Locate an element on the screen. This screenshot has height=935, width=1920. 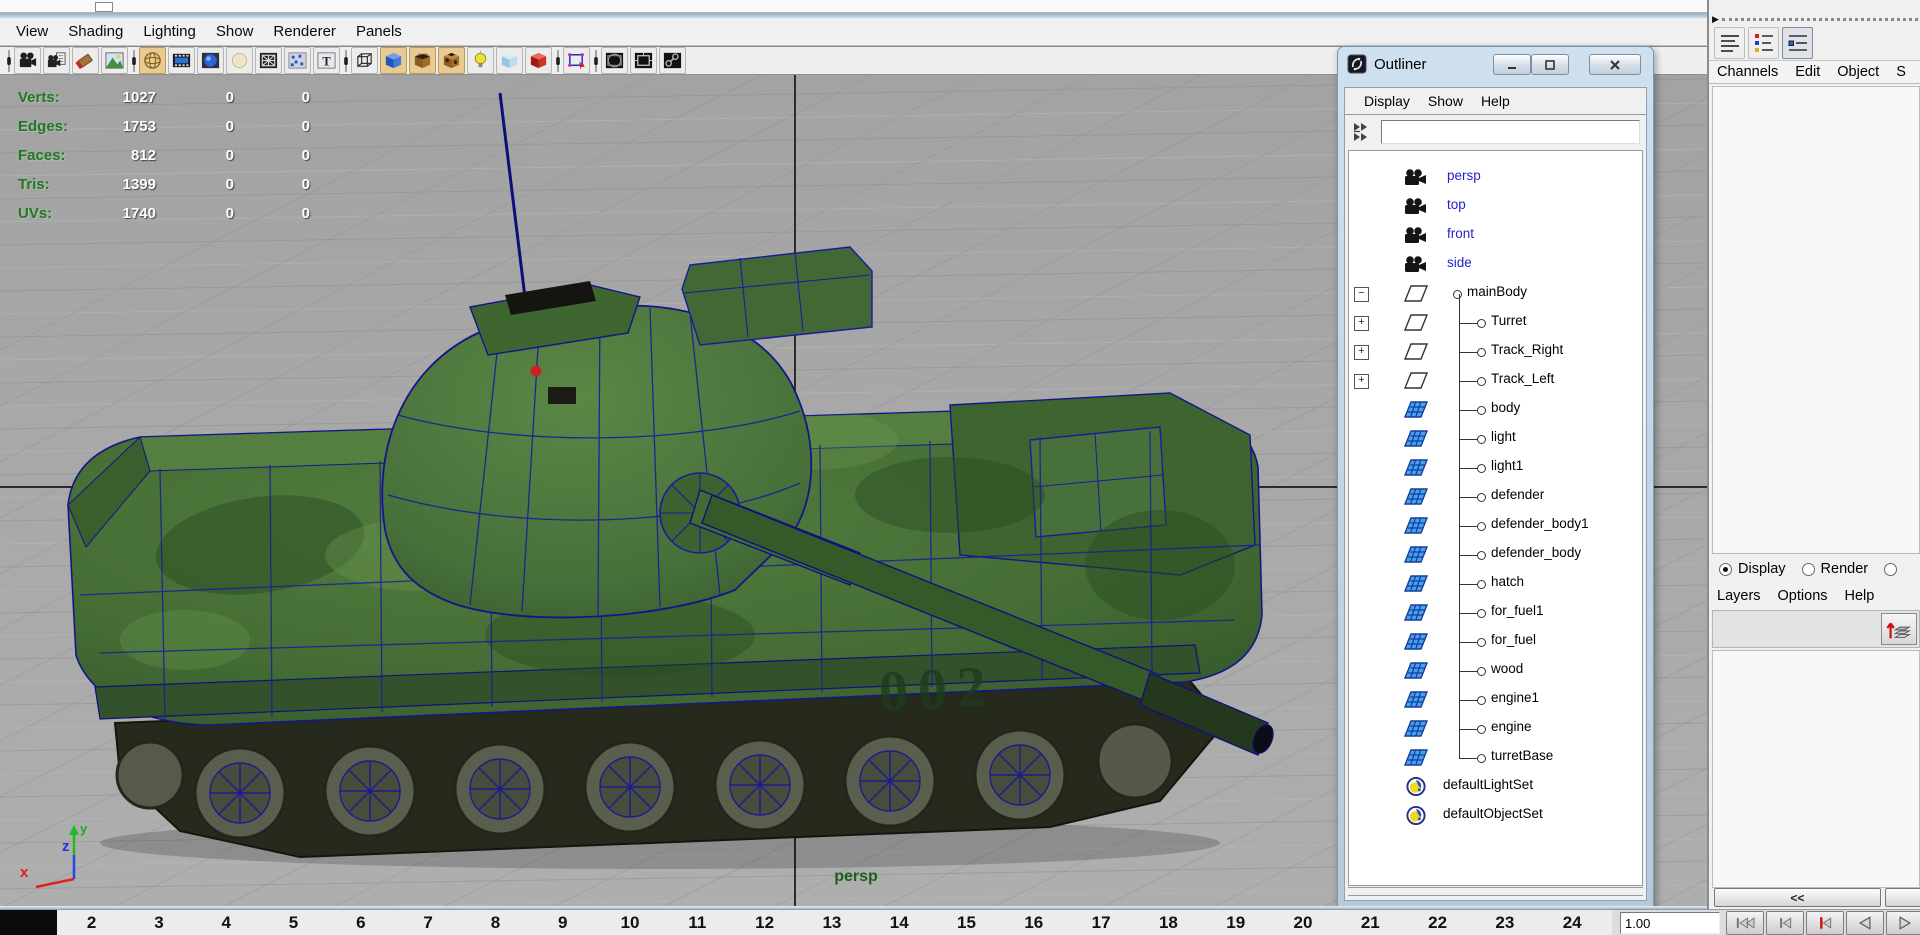
collapse-panel-button: << is located at coordinates (1797, 897).